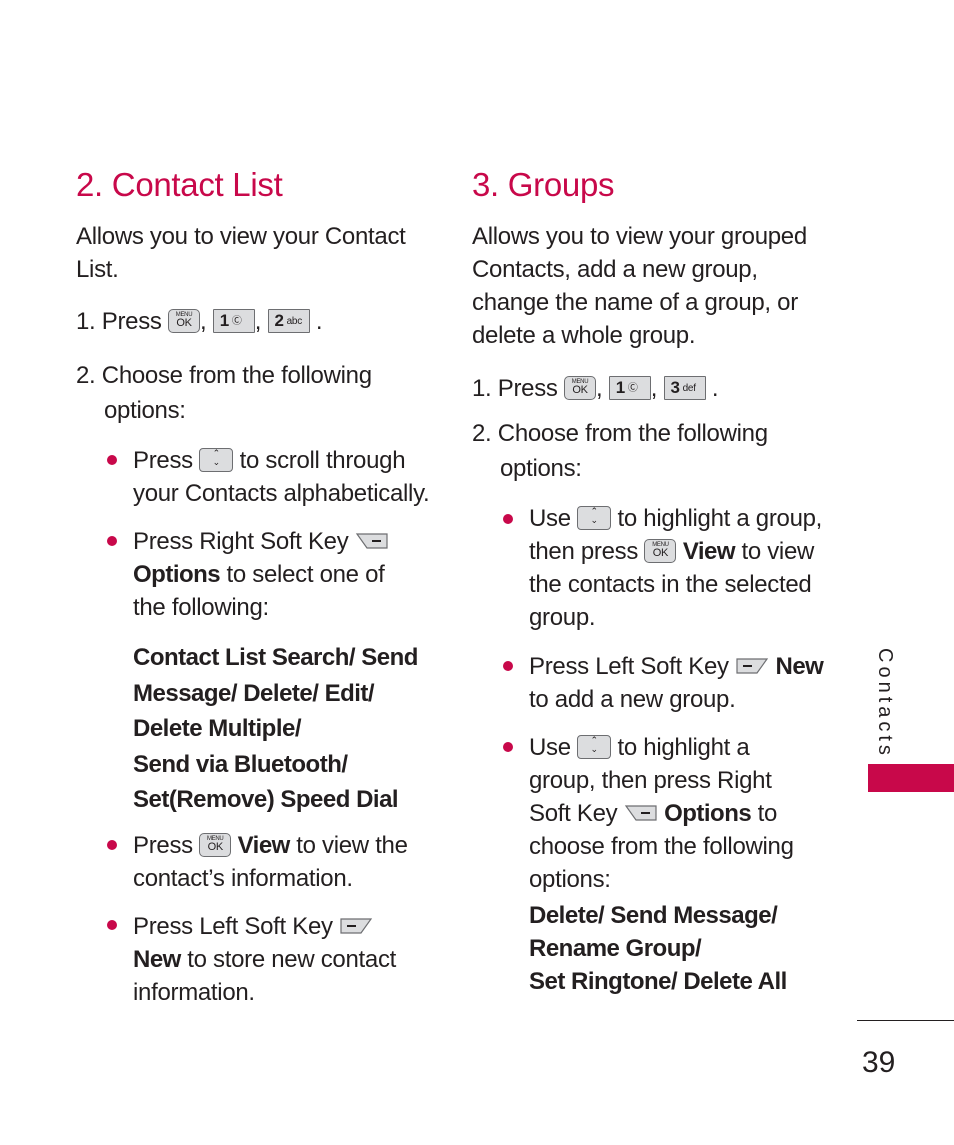 This screenshot has height=1145, width=954. What do you see at coordinates (241, 253) in the screenshot?
I see `contact-list-intro: Allows you to view your Contact List.` at bounding box center [241, 253].